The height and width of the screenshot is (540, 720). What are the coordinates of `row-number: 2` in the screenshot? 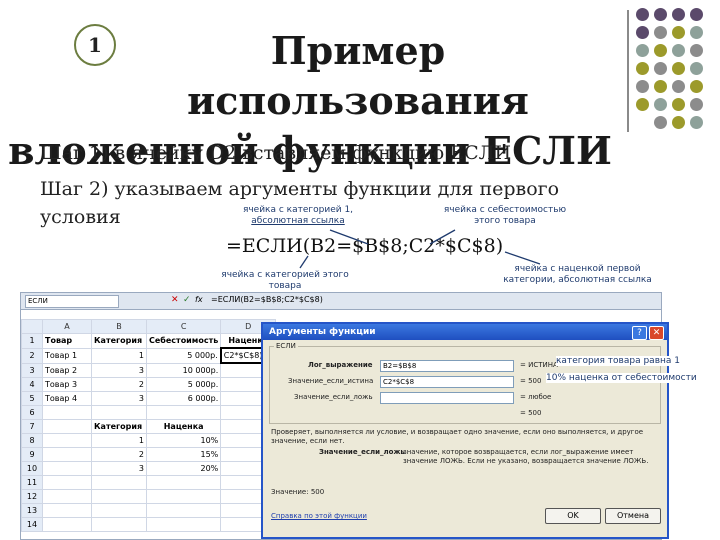 It's located at (32, 355).